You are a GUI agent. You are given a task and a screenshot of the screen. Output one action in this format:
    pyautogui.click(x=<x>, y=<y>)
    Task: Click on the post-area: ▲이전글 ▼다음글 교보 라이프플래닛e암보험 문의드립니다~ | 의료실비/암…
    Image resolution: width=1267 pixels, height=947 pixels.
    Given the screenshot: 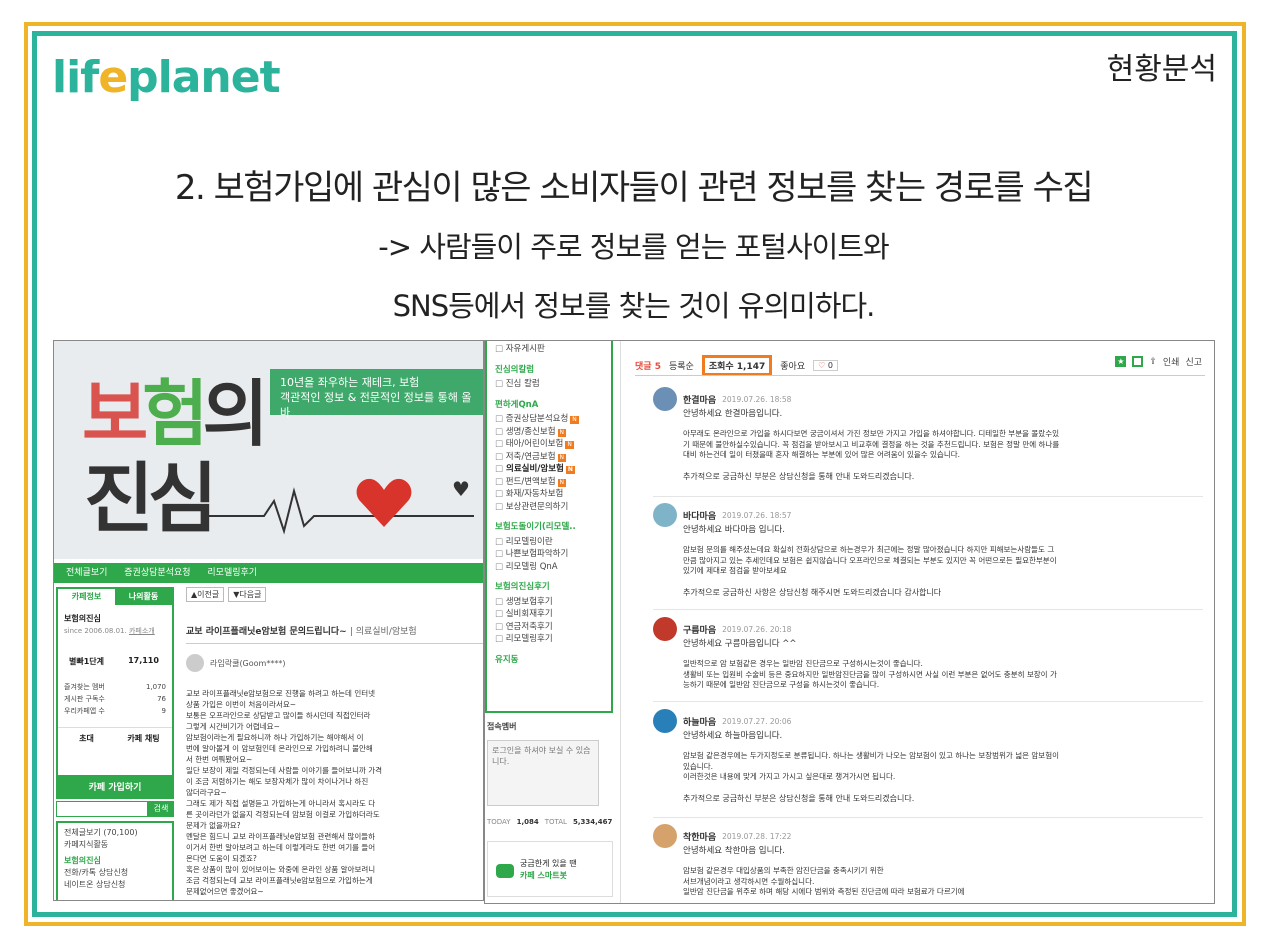 What is the action you would take?
    pyautogui.click(x=334, y=743)
    